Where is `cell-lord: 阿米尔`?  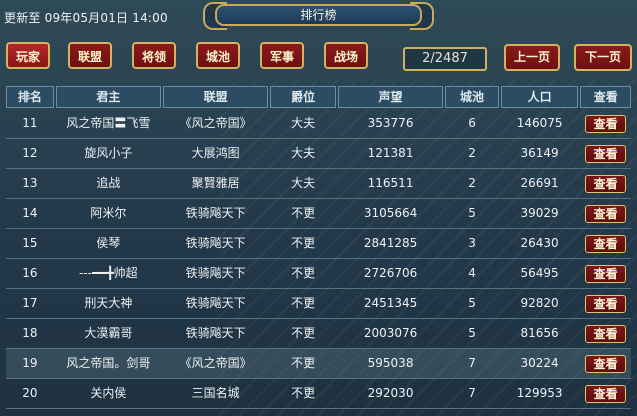
cell-lord: 阿米尔 is located at coordinates (108, 213).